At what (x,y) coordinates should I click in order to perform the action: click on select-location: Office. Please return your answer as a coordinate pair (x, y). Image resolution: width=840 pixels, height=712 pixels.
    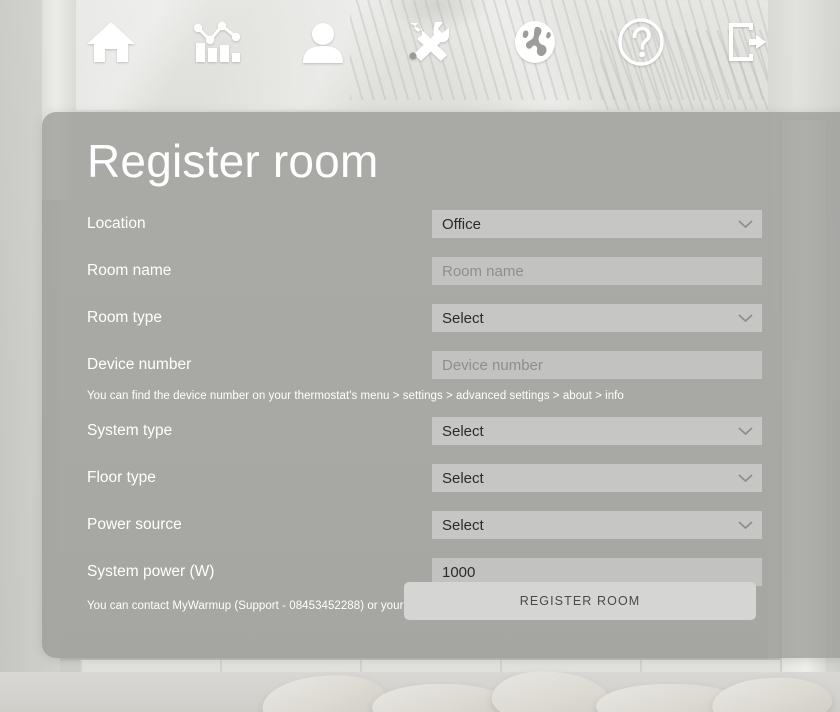
    Looking at the image, I should click on (597, 224).